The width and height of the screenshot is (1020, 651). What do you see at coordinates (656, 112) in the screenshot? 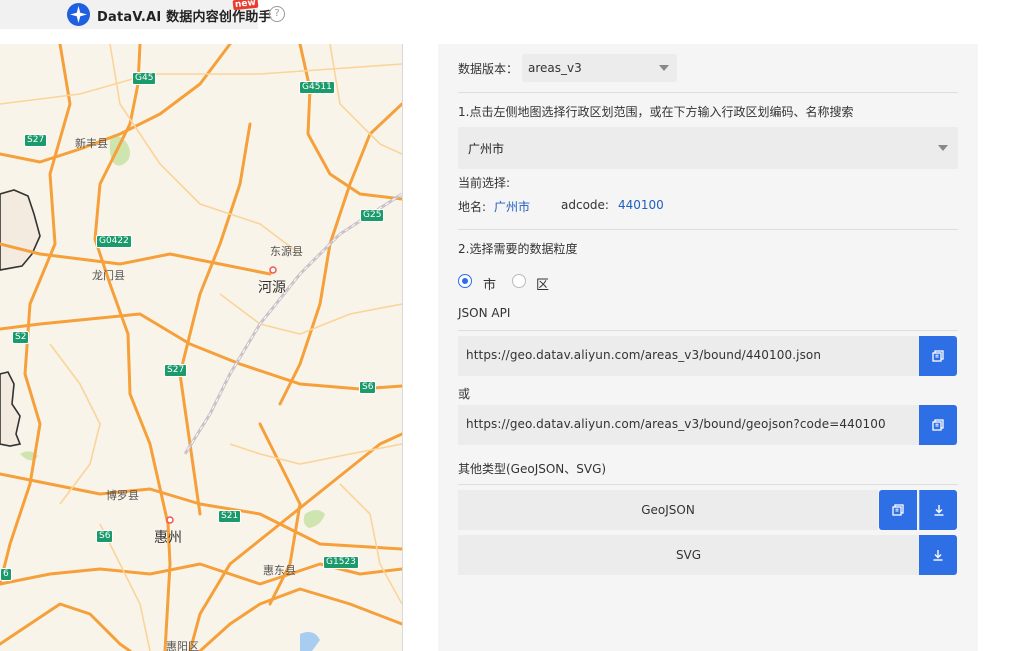
I see `step1-instruction: 1.点击左侧地图选择行政区划范围，或在下方输入行政区划编码、名称搜索` at bounding box center [656, 112].